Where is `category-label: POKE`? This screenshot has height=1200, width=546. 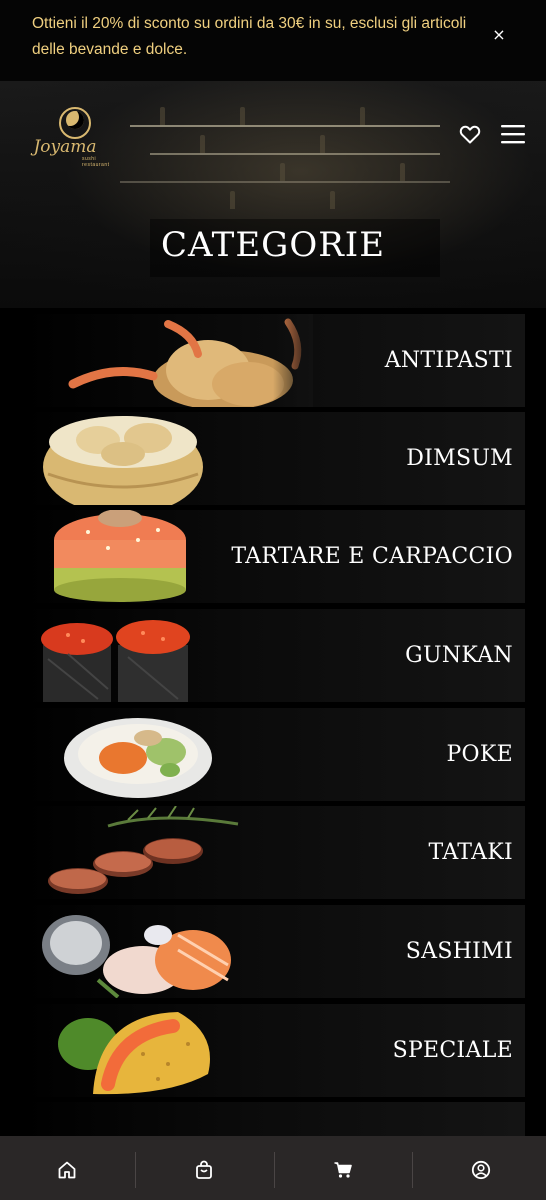 category-label: POKE is located at coordinates (479, 754).